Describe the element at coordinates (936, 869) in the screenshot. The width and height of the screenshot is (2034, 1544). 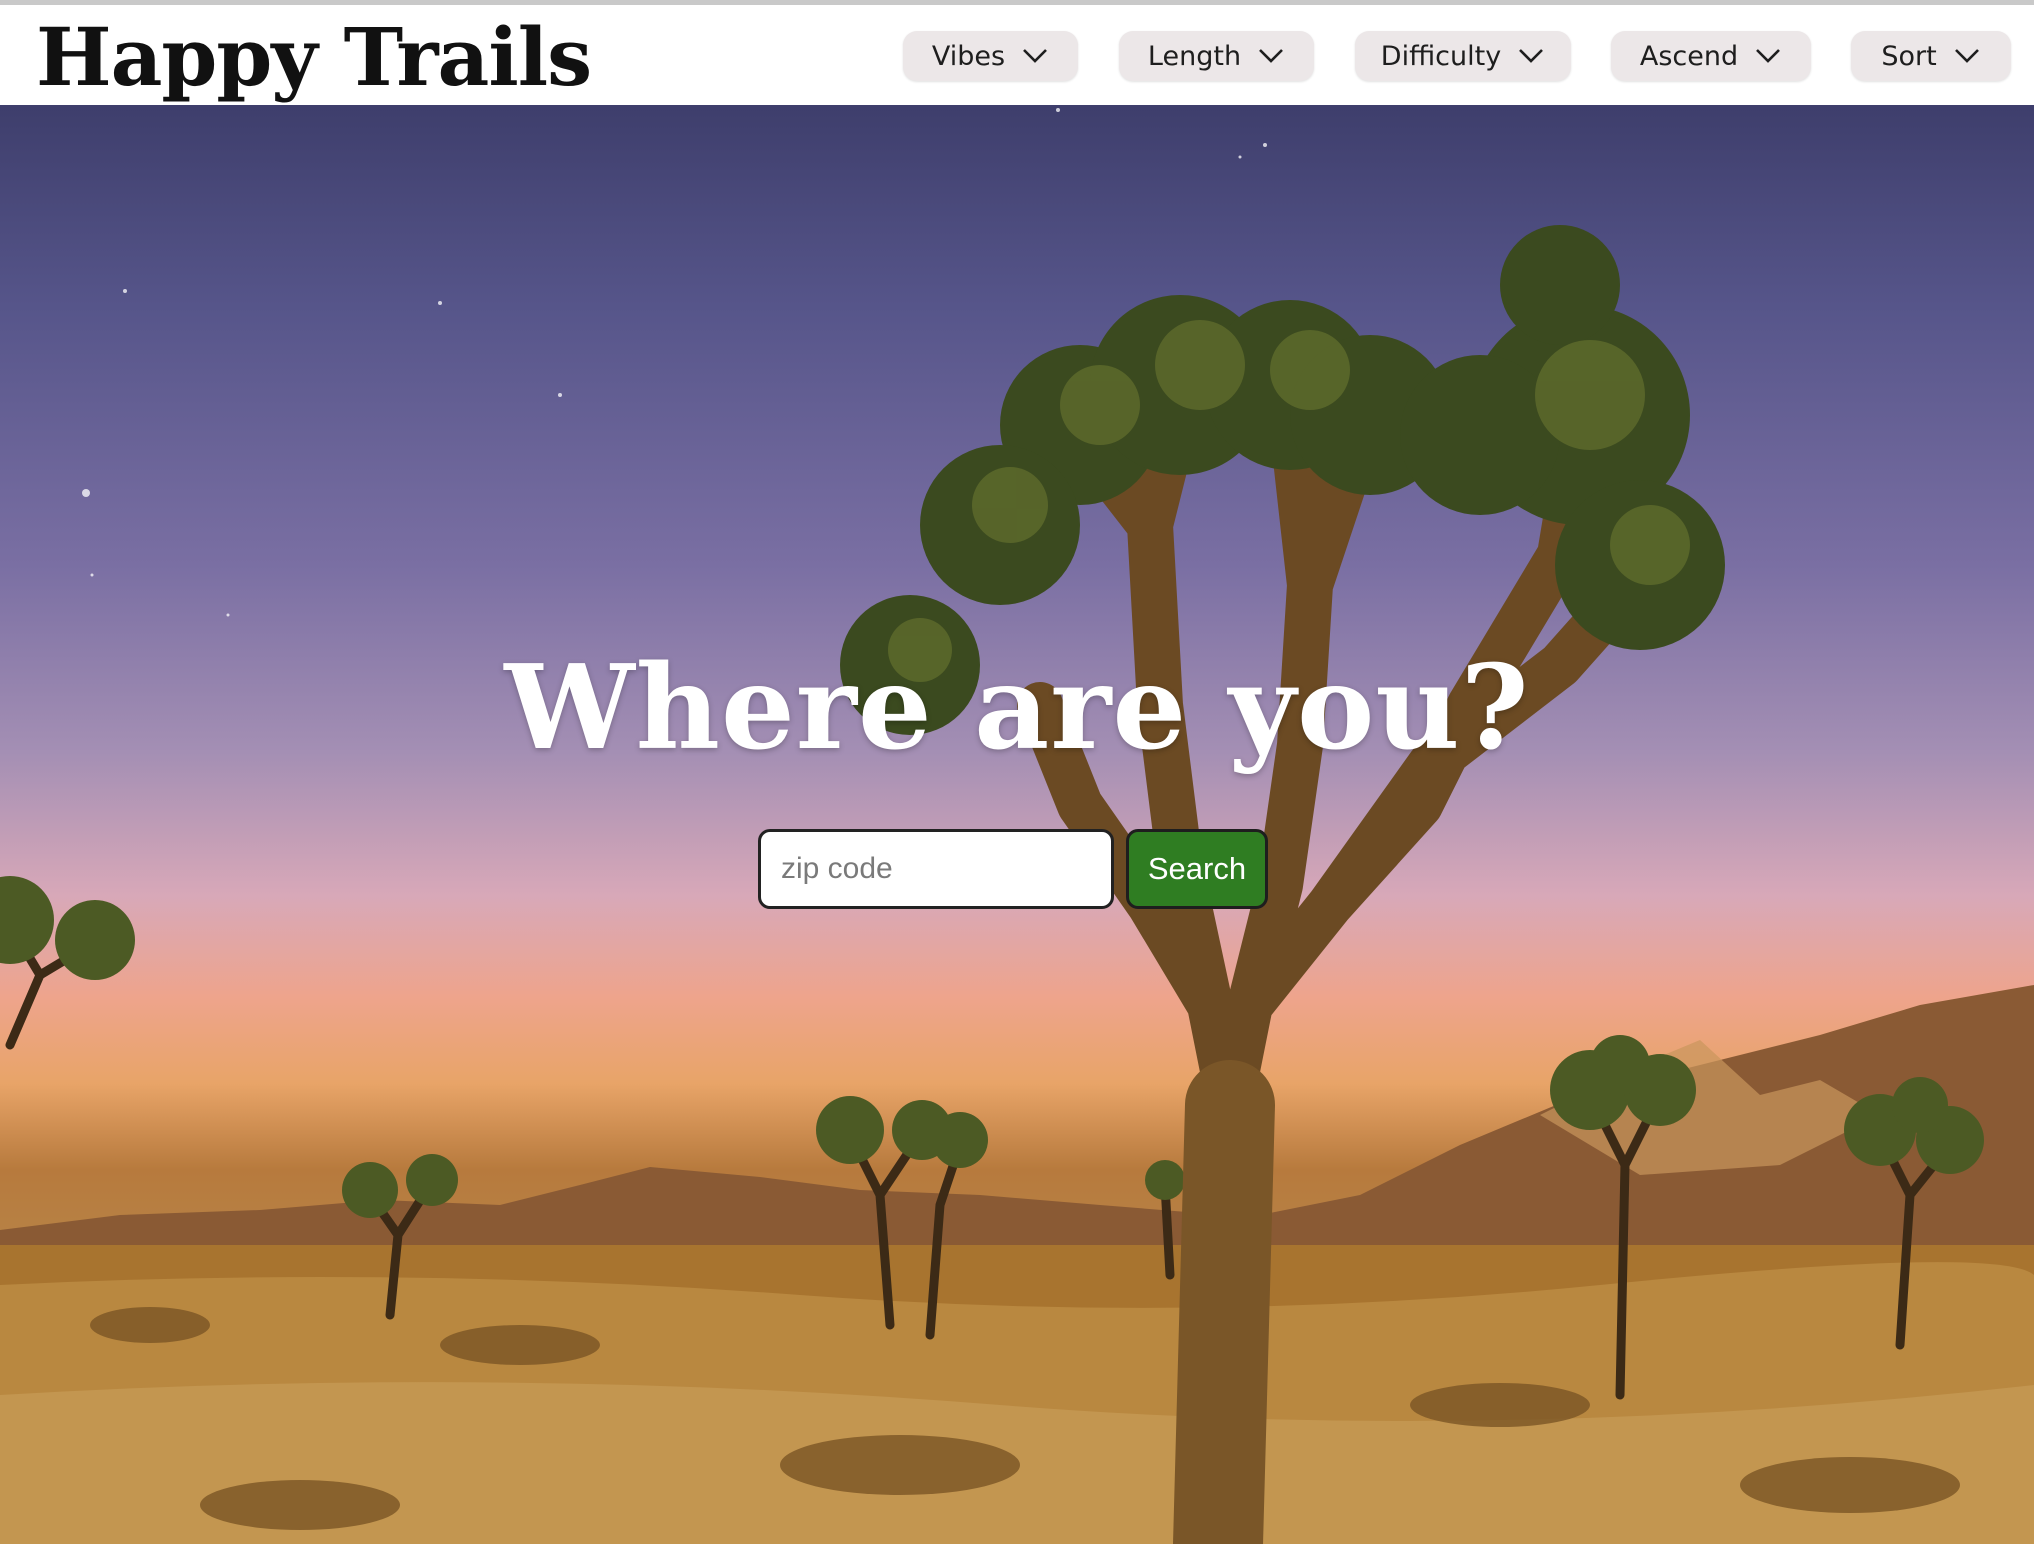
I see `zip-code-input` at that location.